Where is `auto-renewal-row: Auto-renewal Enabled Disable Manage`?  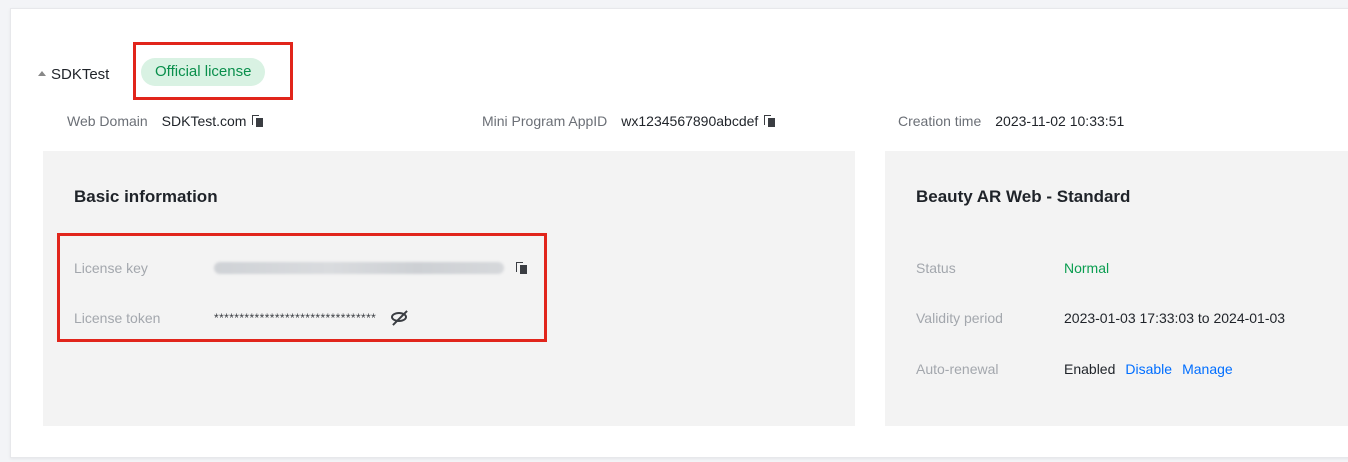
auto-renewal-row: Auto-renewal Enabled Disable Manage is located at coordinates (1074, 369).